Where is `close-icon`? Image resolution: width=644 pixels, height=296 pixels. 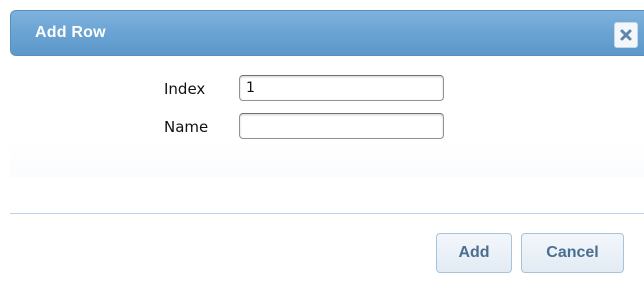 close-icon is located at coordinates (626, 35).